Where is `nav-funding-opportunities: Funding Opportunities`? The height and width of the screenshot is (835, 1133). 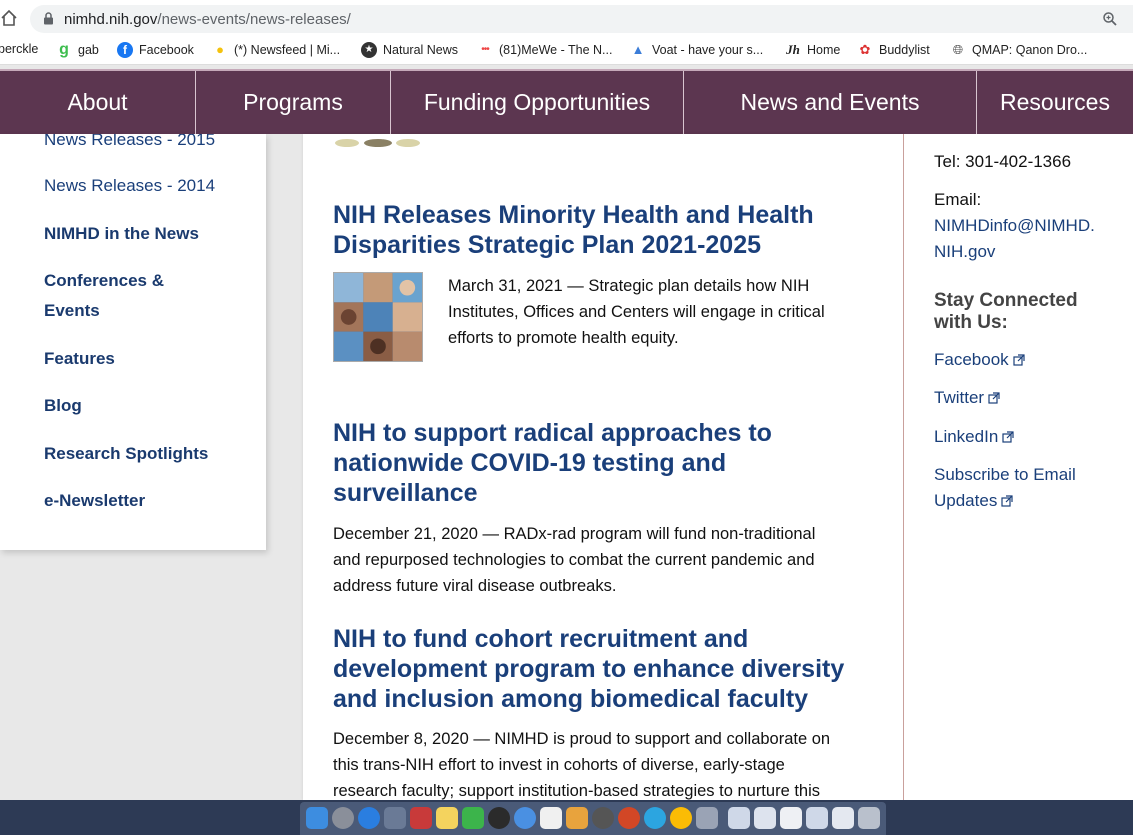
nav-funding-opportunities: Funding Opportunities is located at coordinates (537, 102).